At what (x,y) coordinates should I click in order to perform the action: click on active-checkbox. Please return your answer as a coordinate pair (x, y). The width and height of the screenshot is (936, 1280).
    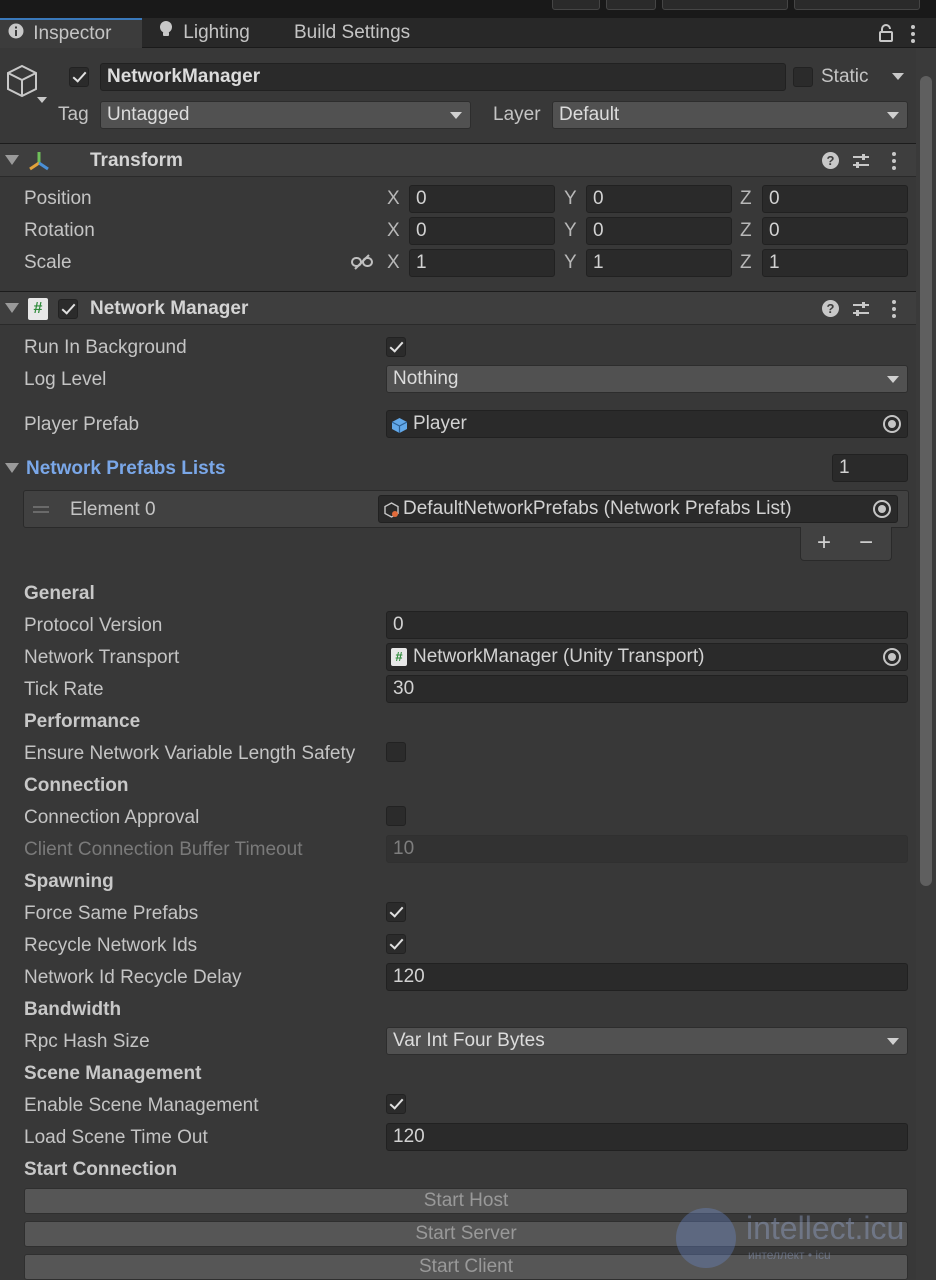
    Looking at the image, I should click on (79, 77).